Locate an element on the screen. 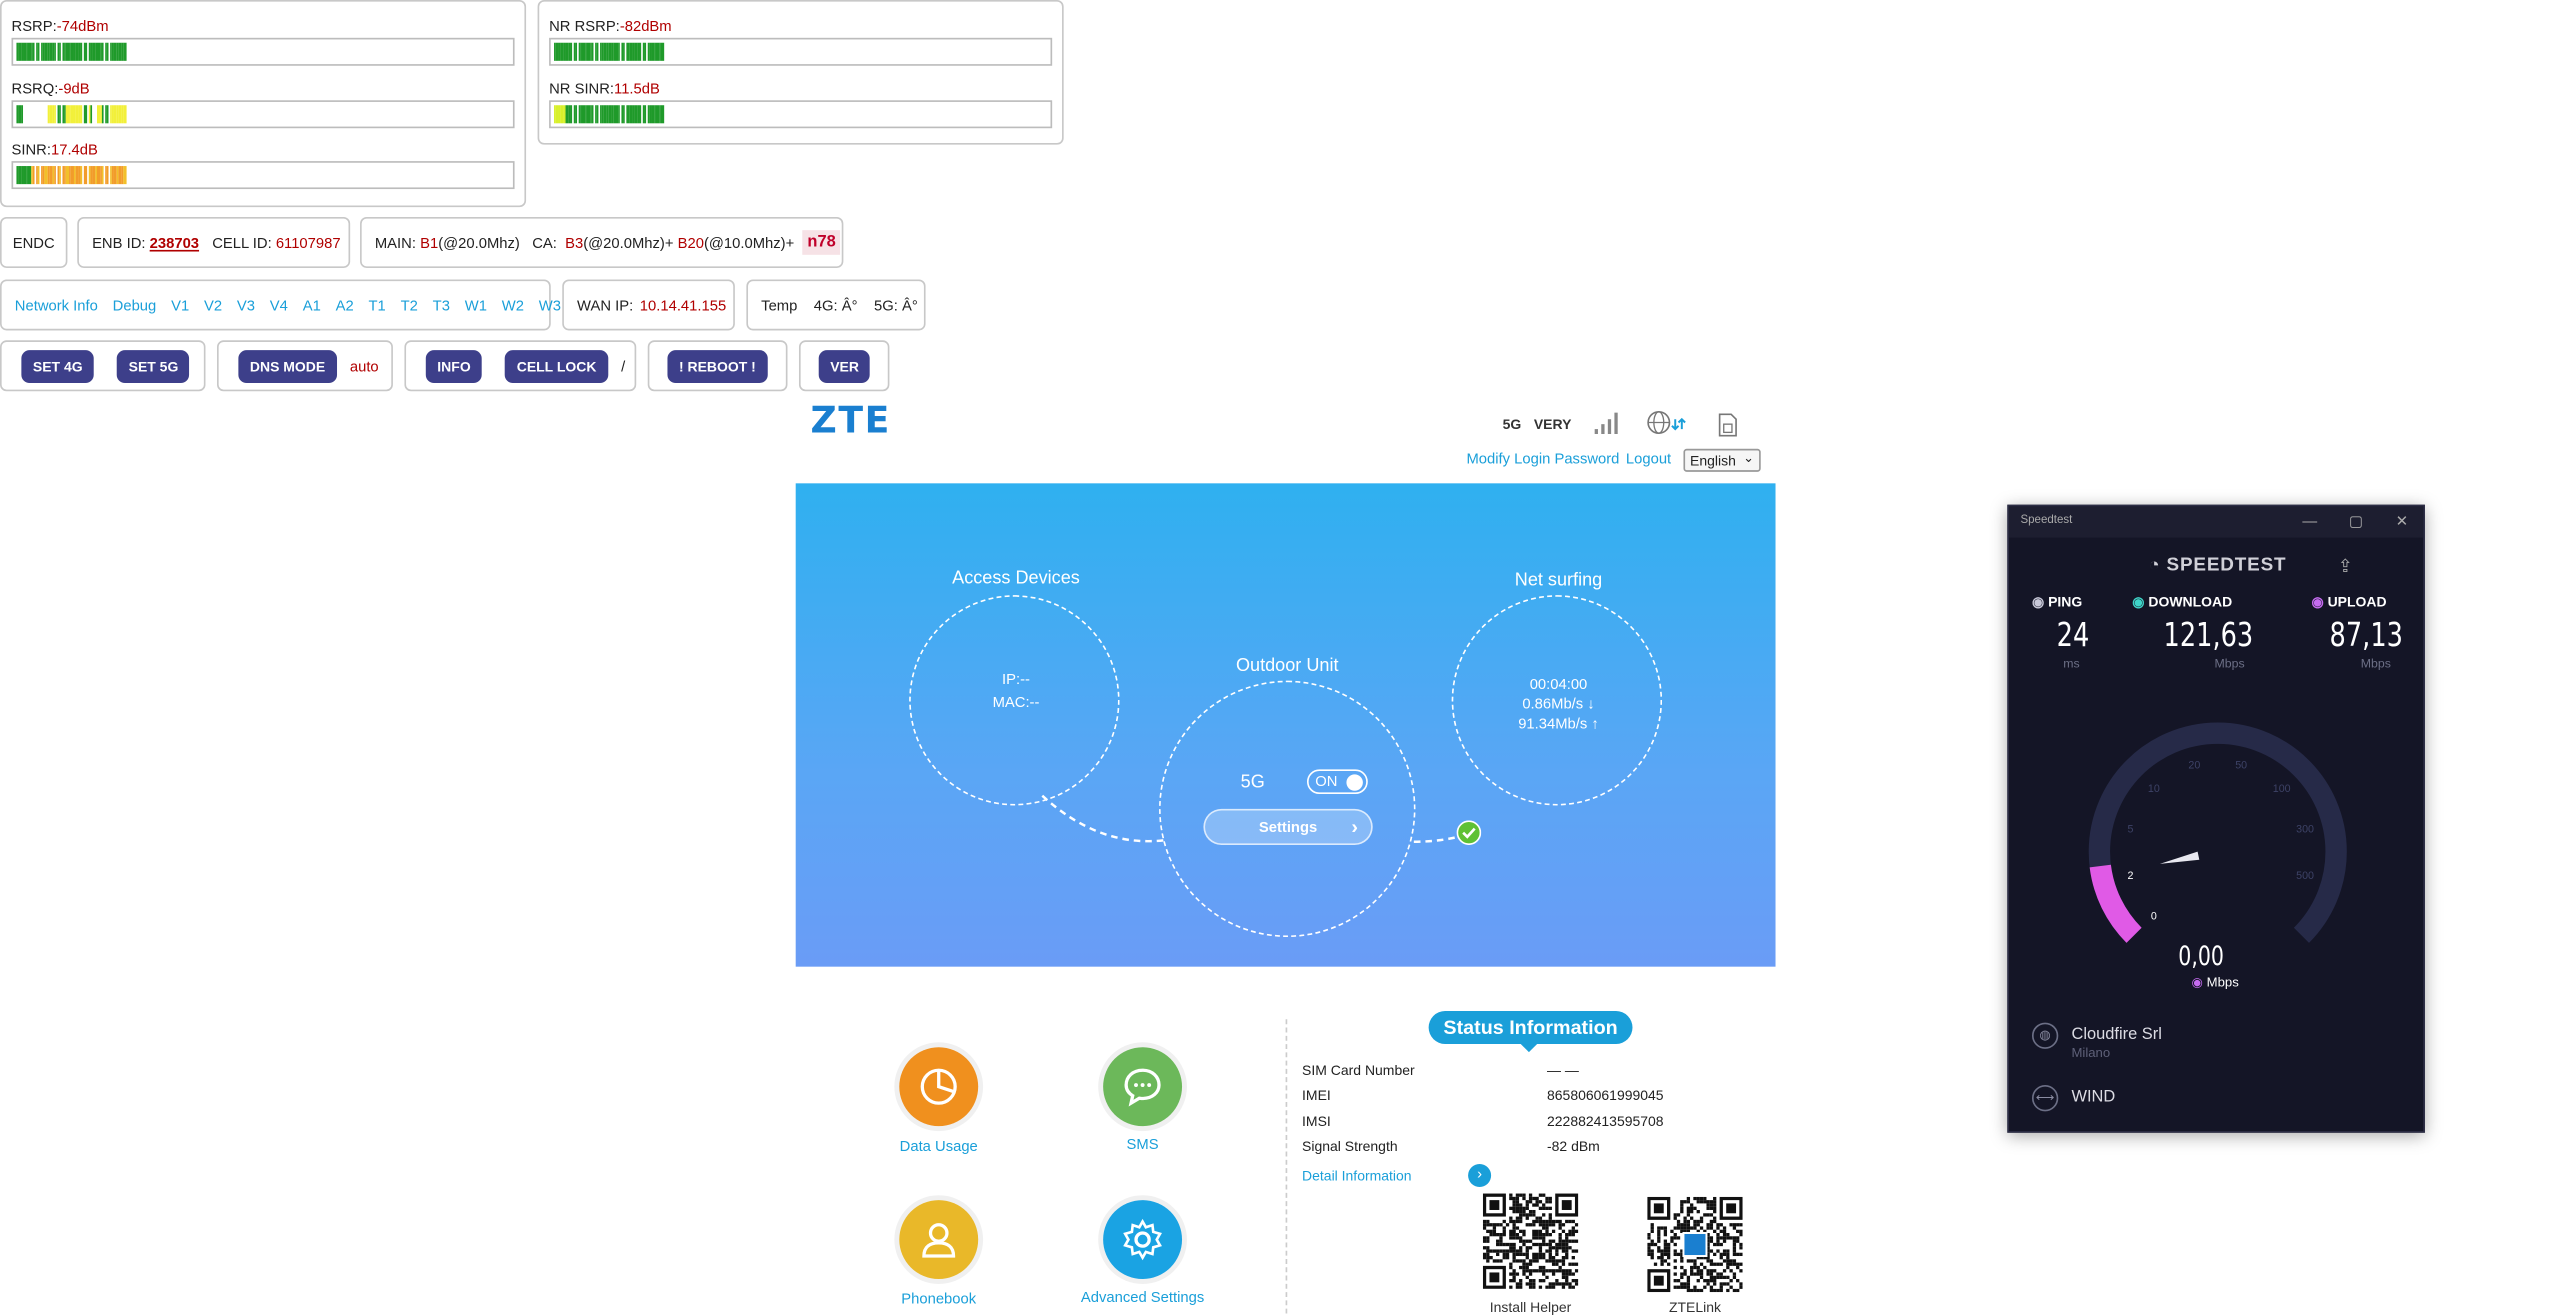 This screenshot has width=2553, height=1315. set-4g-button: SET 4G is located at coordinates (58, 366).